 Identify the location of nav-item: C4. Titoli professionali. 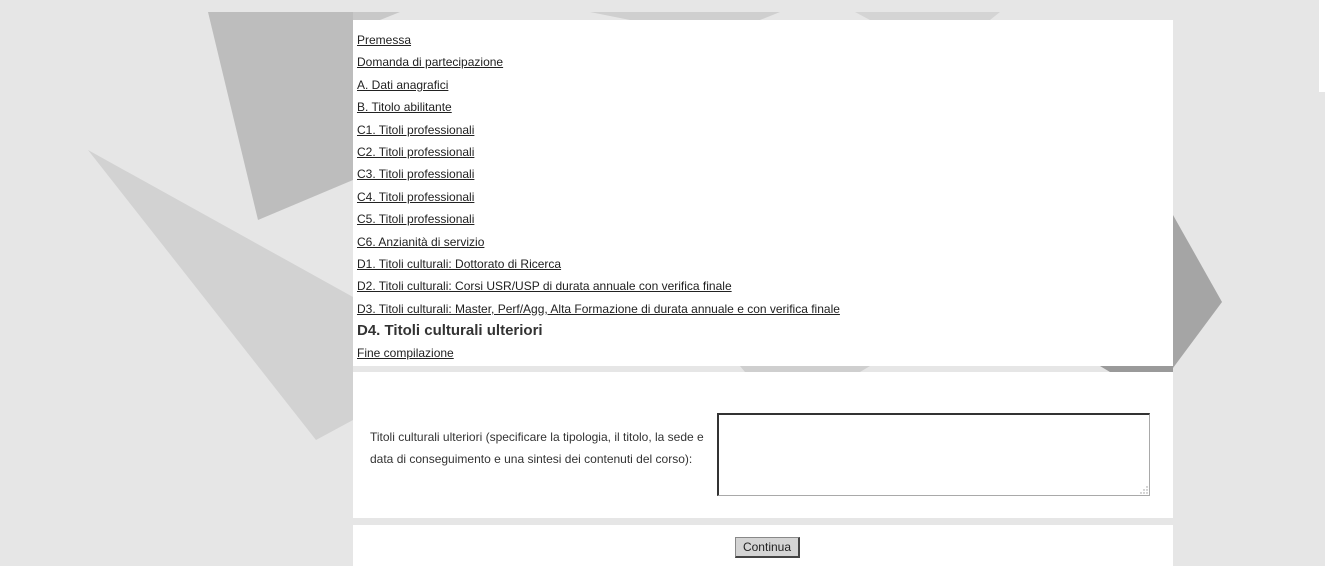
(598, 197).